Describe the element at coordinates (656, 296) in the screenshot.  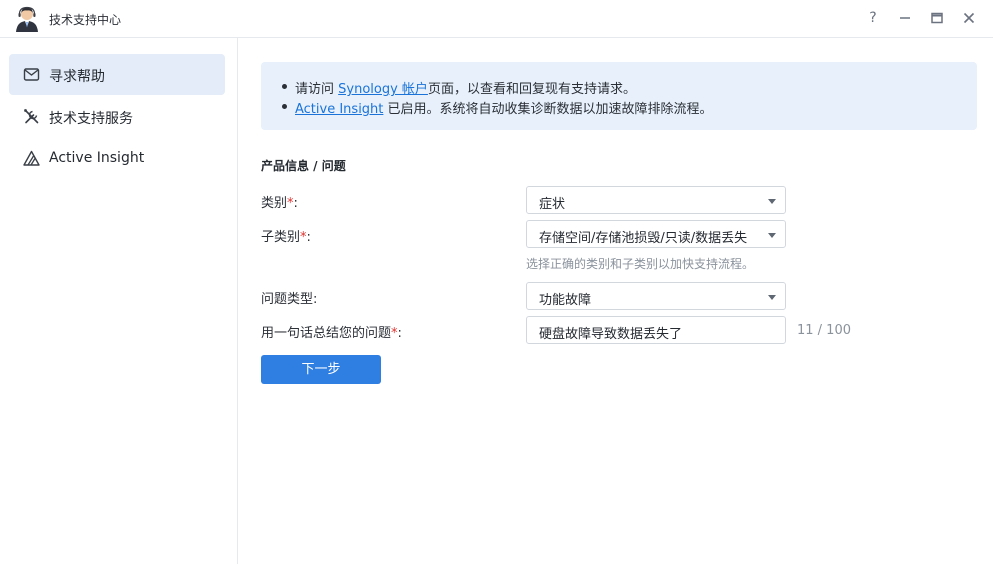
I see `issue-type-select: 功能故障` at that location.